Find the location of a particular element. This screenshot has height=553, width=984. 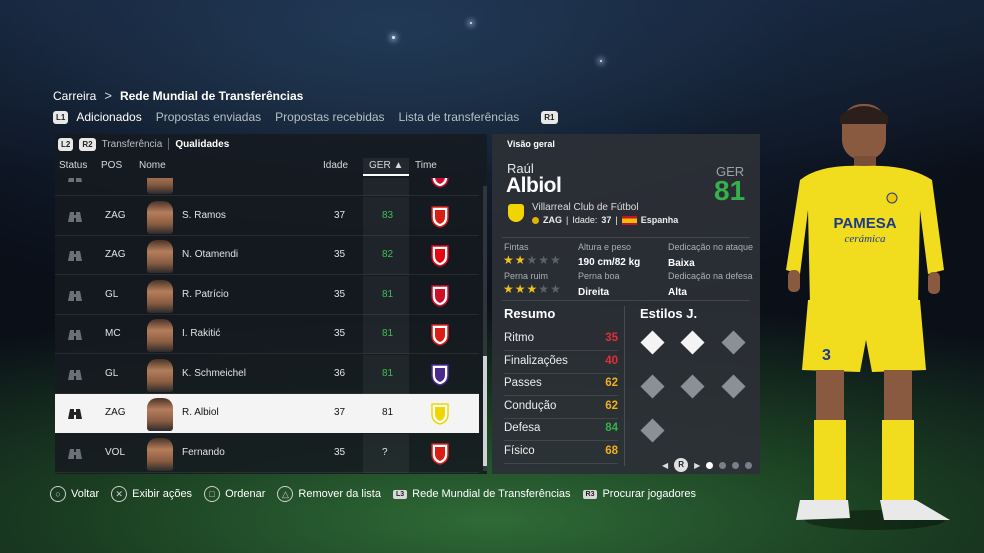

subtabs: L2 R2 Transferência Qualidades is located at coordinates (142, 144).